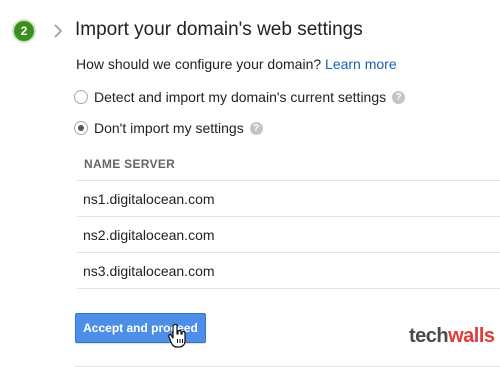 The image size is (500, 367). I want to click on name-server-row: ns3.digitalocean.com, so click(288, 271).